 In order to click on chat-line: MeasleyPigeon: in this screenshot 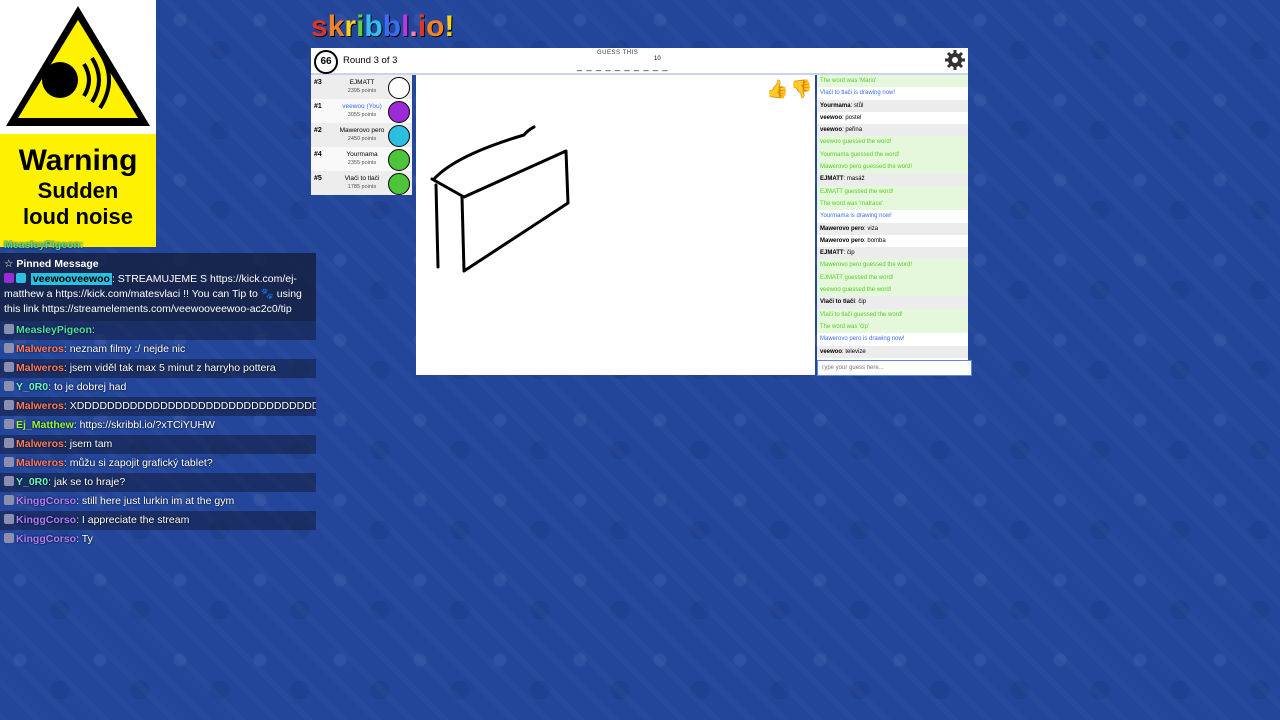, I will do `click(158, 330)`.